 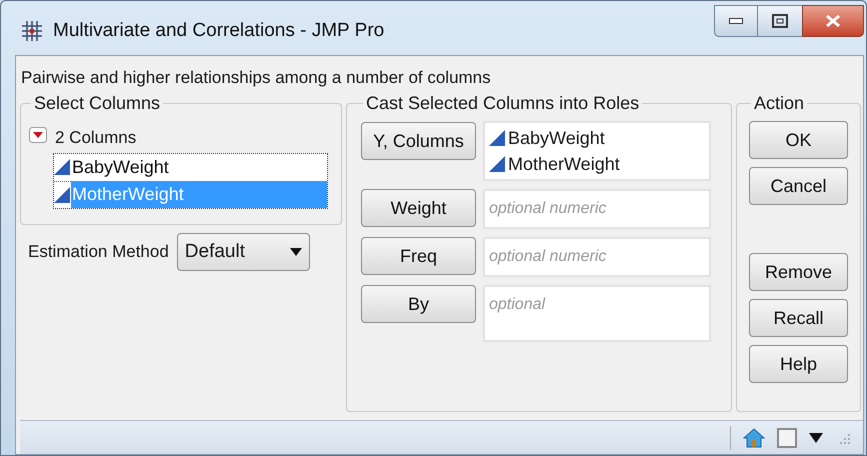 I want to click on maximize-button, so click(x=780, y=21).